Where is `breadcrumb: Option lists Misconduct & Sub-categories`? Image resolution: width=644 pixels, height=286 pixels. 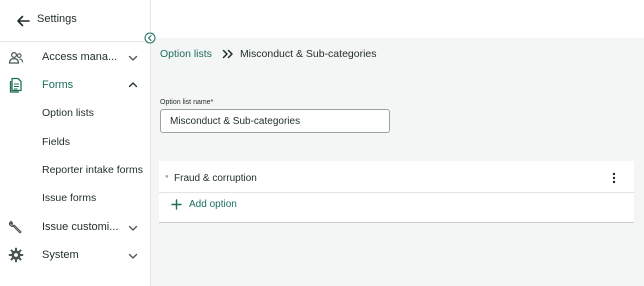 breadcrumb: Option lists Misconduct & Sub-categories is located at coordinates (268, 54).